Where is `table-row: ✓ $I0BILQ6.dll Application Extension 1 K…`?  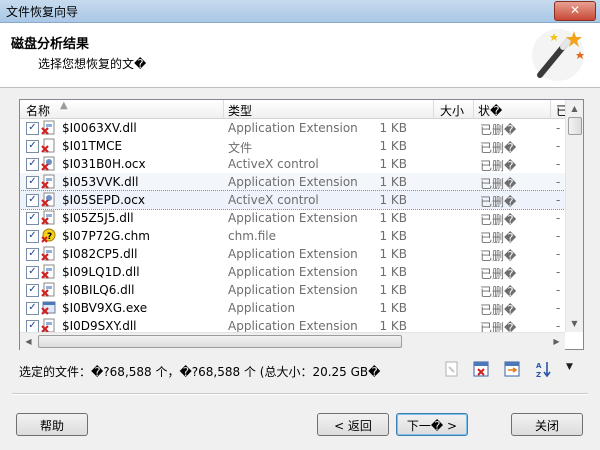 table-row: ✓ $I0BILQ6.dll Application Extension 1 K… is located at coordinates (292, 290).